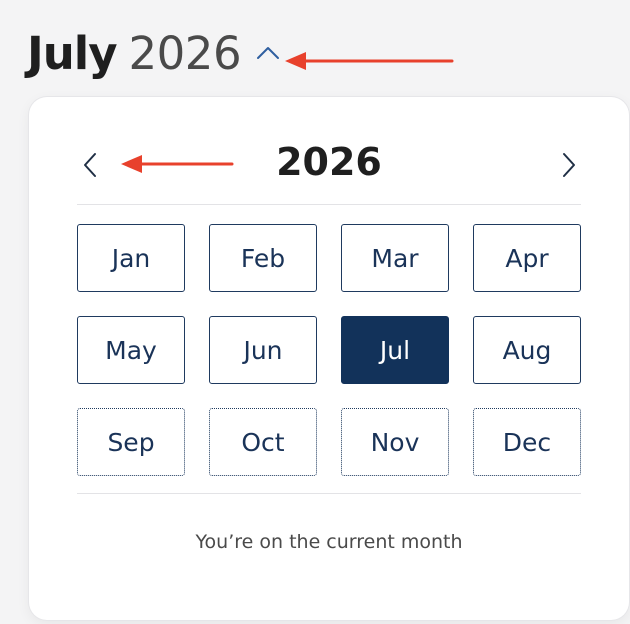 The height and width of the screenshot is (624, 630). I want to click on footer-divider, so click(329, 493).